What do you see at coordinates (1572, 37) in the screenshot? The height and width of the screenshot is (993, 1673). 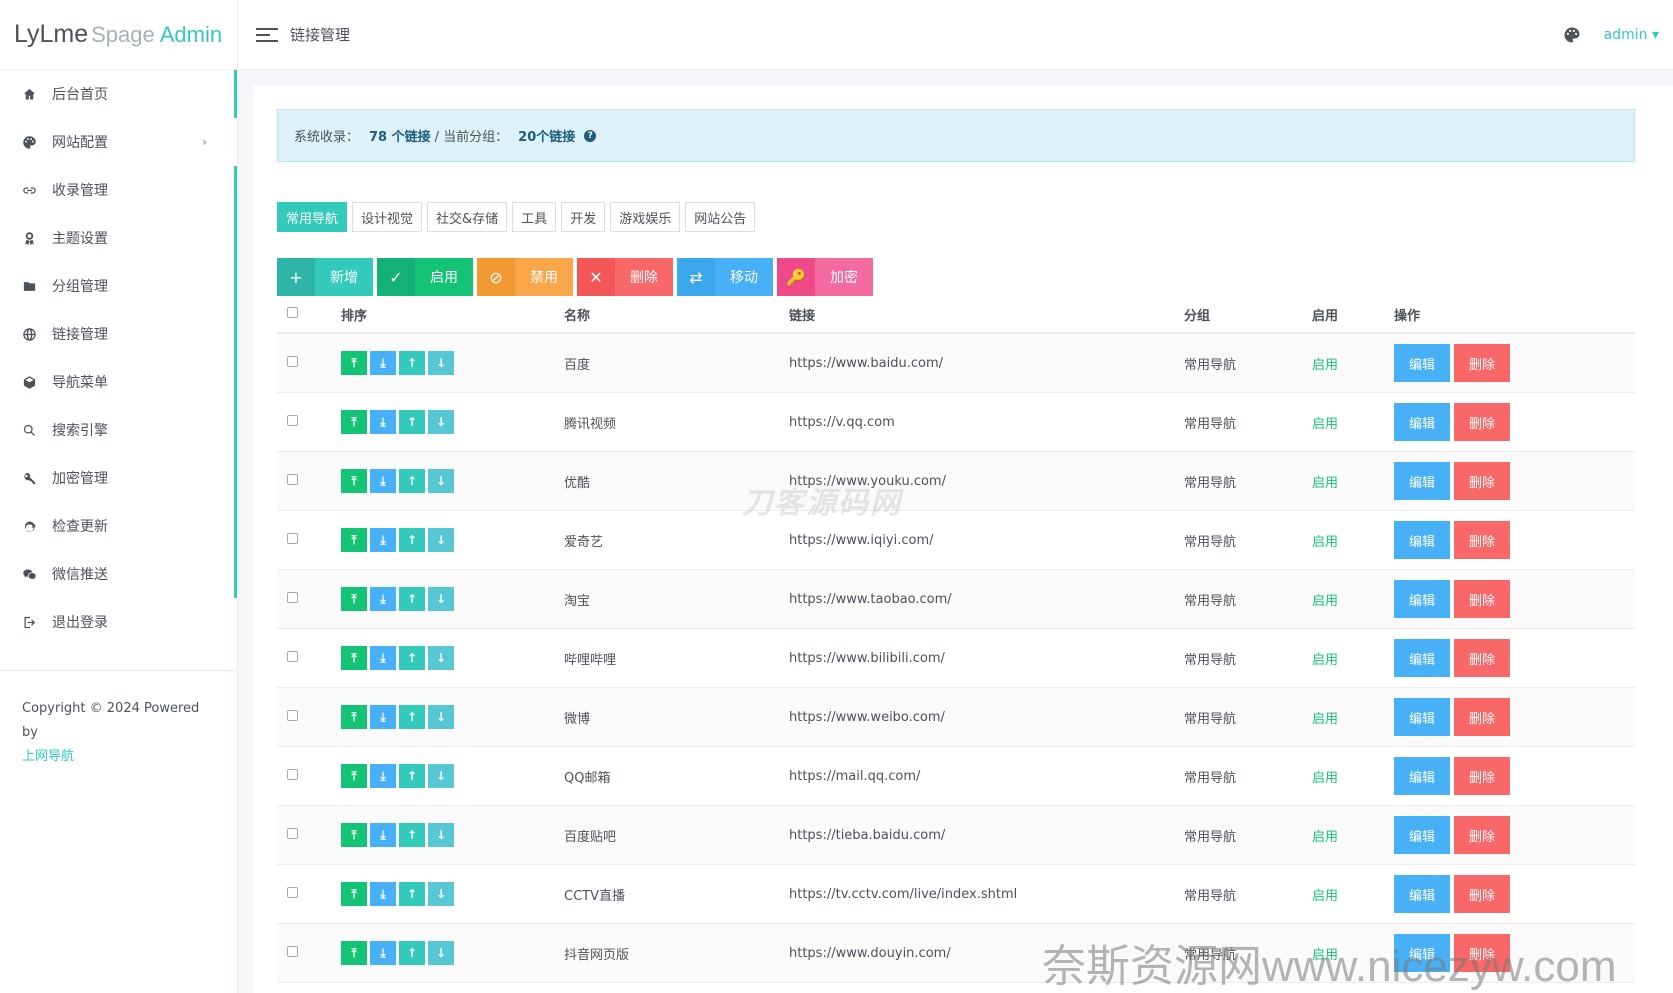 I see `palette-icon` at bounding box center [1572, 37].